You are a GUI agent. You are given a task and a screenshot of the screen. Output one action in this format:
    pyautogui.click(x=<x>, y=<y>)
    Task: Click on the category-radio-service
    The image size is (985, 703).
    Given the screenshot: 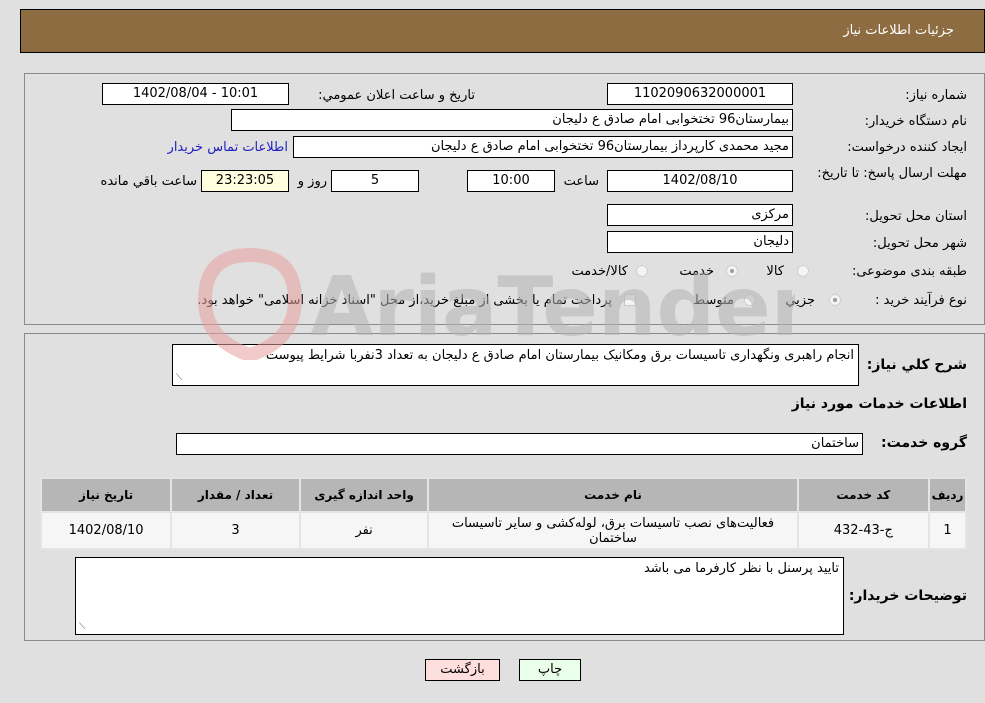 What is the action you would take?
    pyautogui.click(x=732, y=271)
    